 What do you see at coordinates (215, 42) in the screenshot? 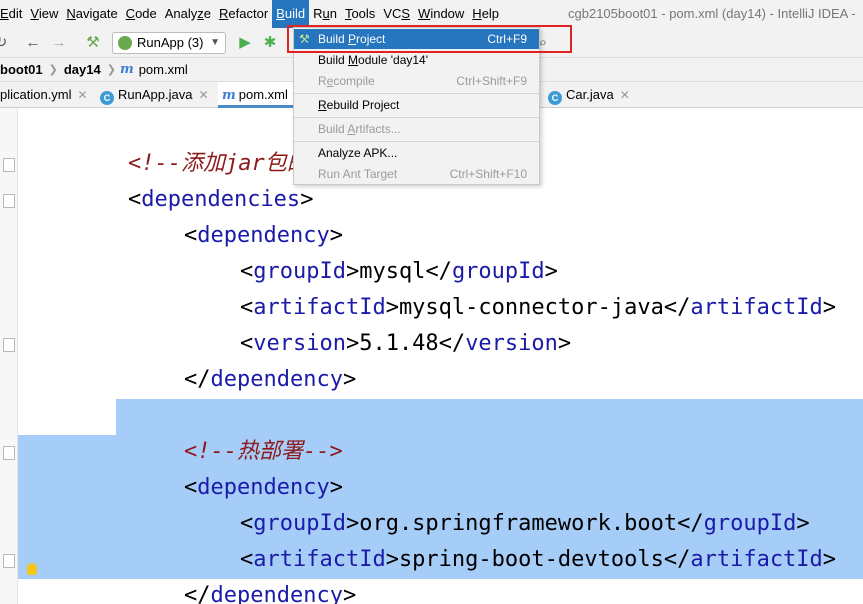
I see `chevron-down-icon: ▼` at bounding box center [215, 42].